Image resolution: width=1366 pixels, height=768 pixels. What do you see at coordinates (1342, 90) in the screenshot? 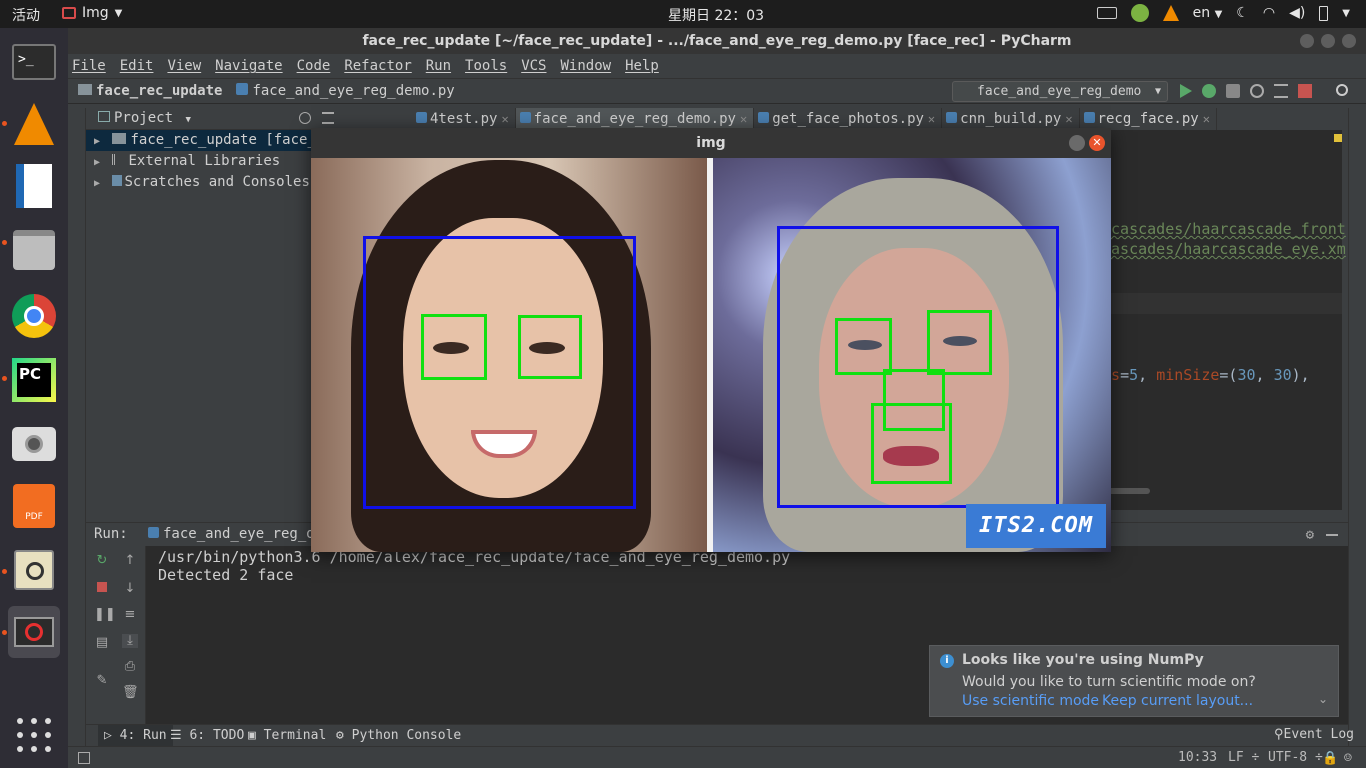
I see `search-icon` at bounding box center [1342, 90].